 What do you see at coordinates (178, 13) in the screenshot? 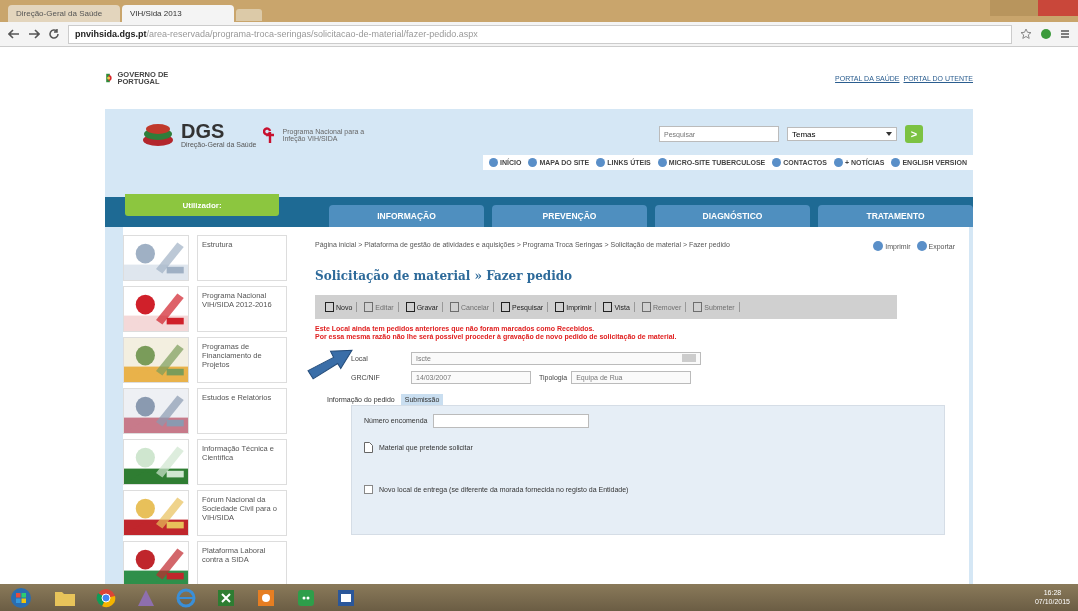
I see `browser-tab: VIH/Sida 2013` at bounding box center [178, 13].